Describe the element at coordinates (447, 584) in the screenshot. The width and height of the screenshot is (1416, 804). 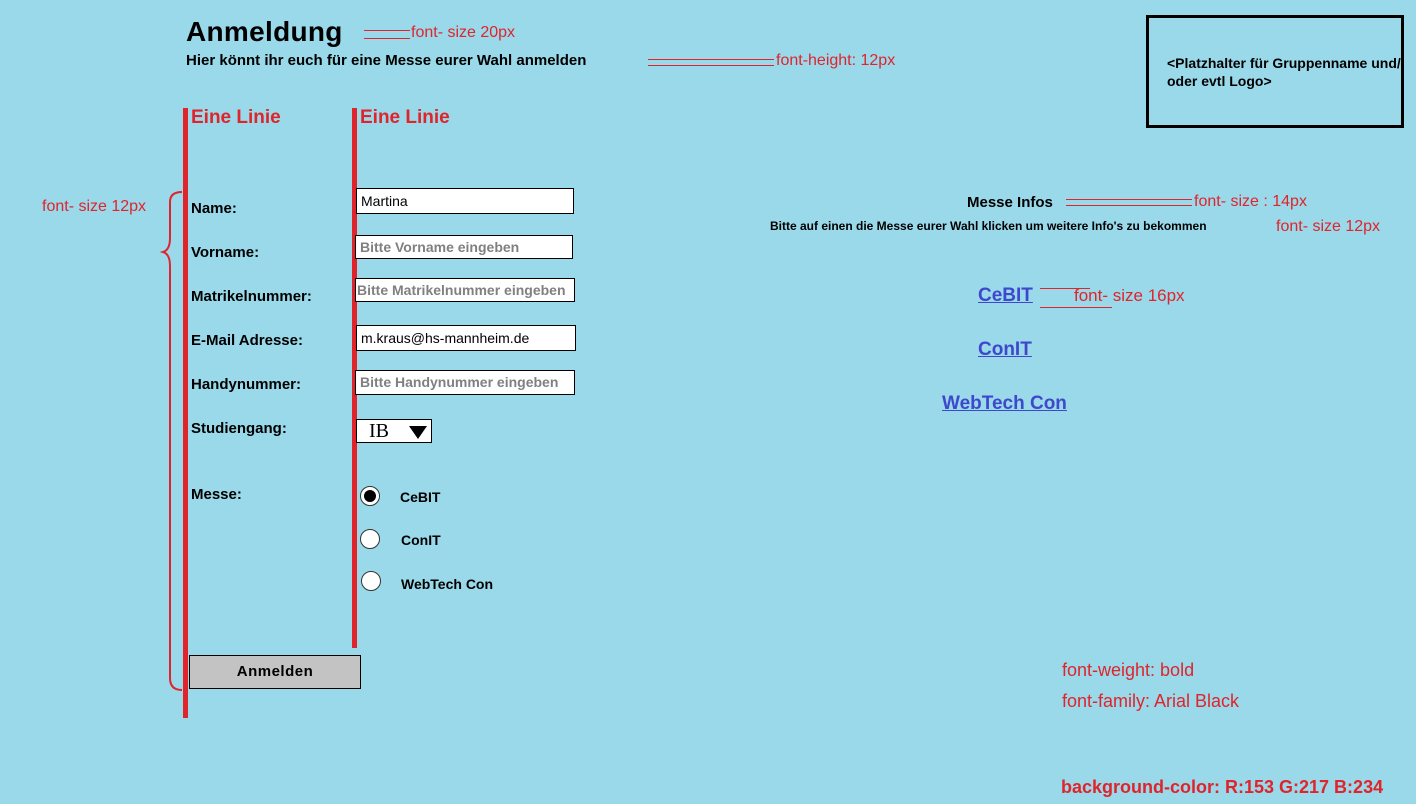
I see `radio-webtech-con-label: WebTech Con` at that location.